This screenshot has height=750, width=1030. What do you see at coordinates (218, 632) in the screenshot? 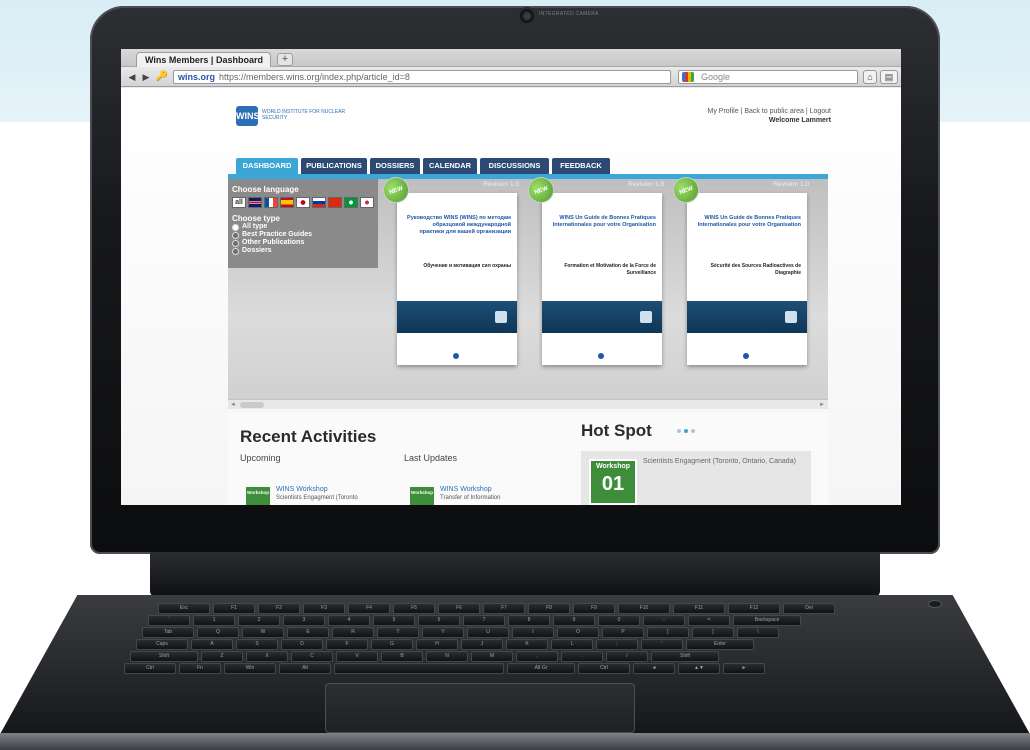
I see `keyboard-key: Q` at bounding box center [218, 632].